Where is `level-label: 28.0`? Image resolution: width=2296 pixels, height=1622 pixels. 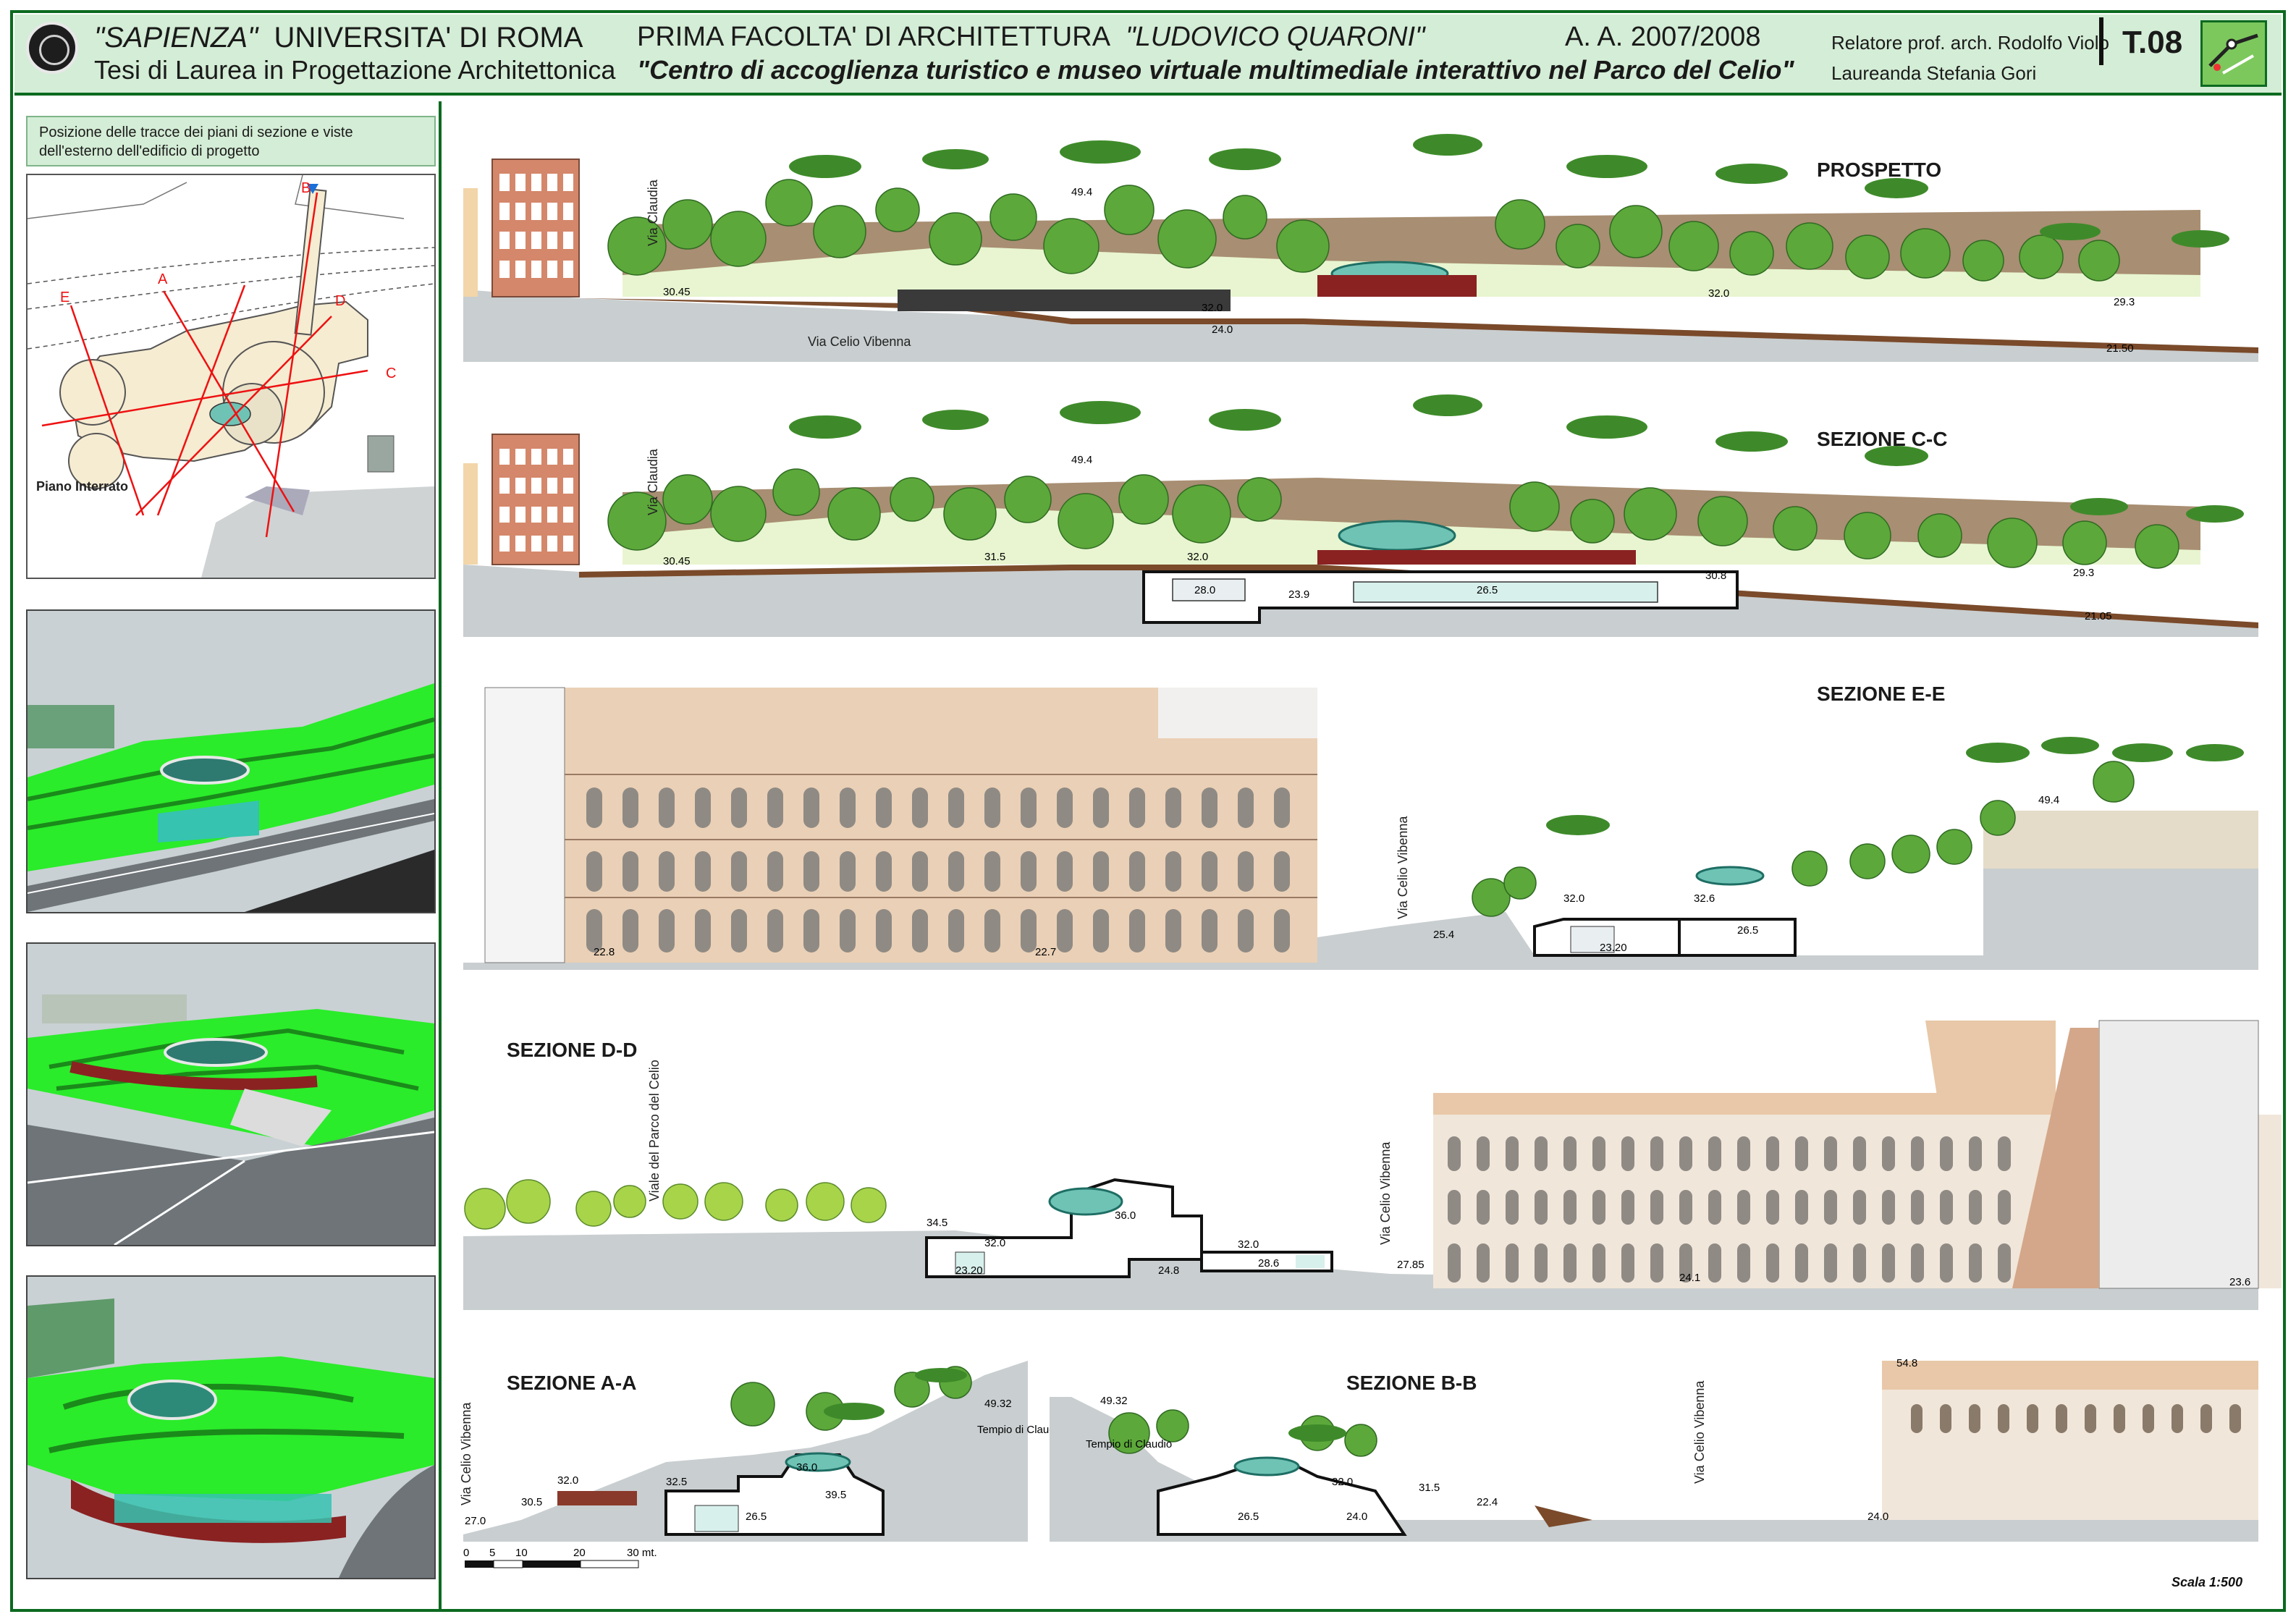 level-label: 28.0 is located at coordinates (1204, 590).